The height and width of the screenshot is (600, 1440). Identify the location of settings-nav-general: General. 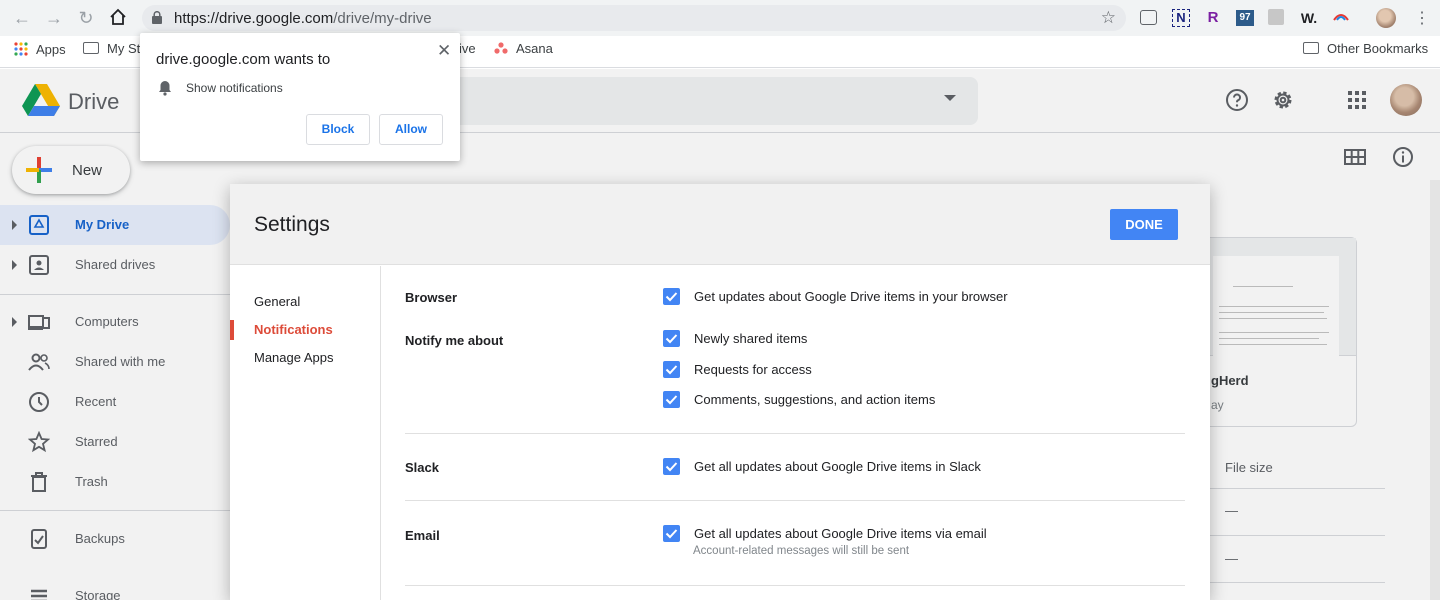
(277, 301).